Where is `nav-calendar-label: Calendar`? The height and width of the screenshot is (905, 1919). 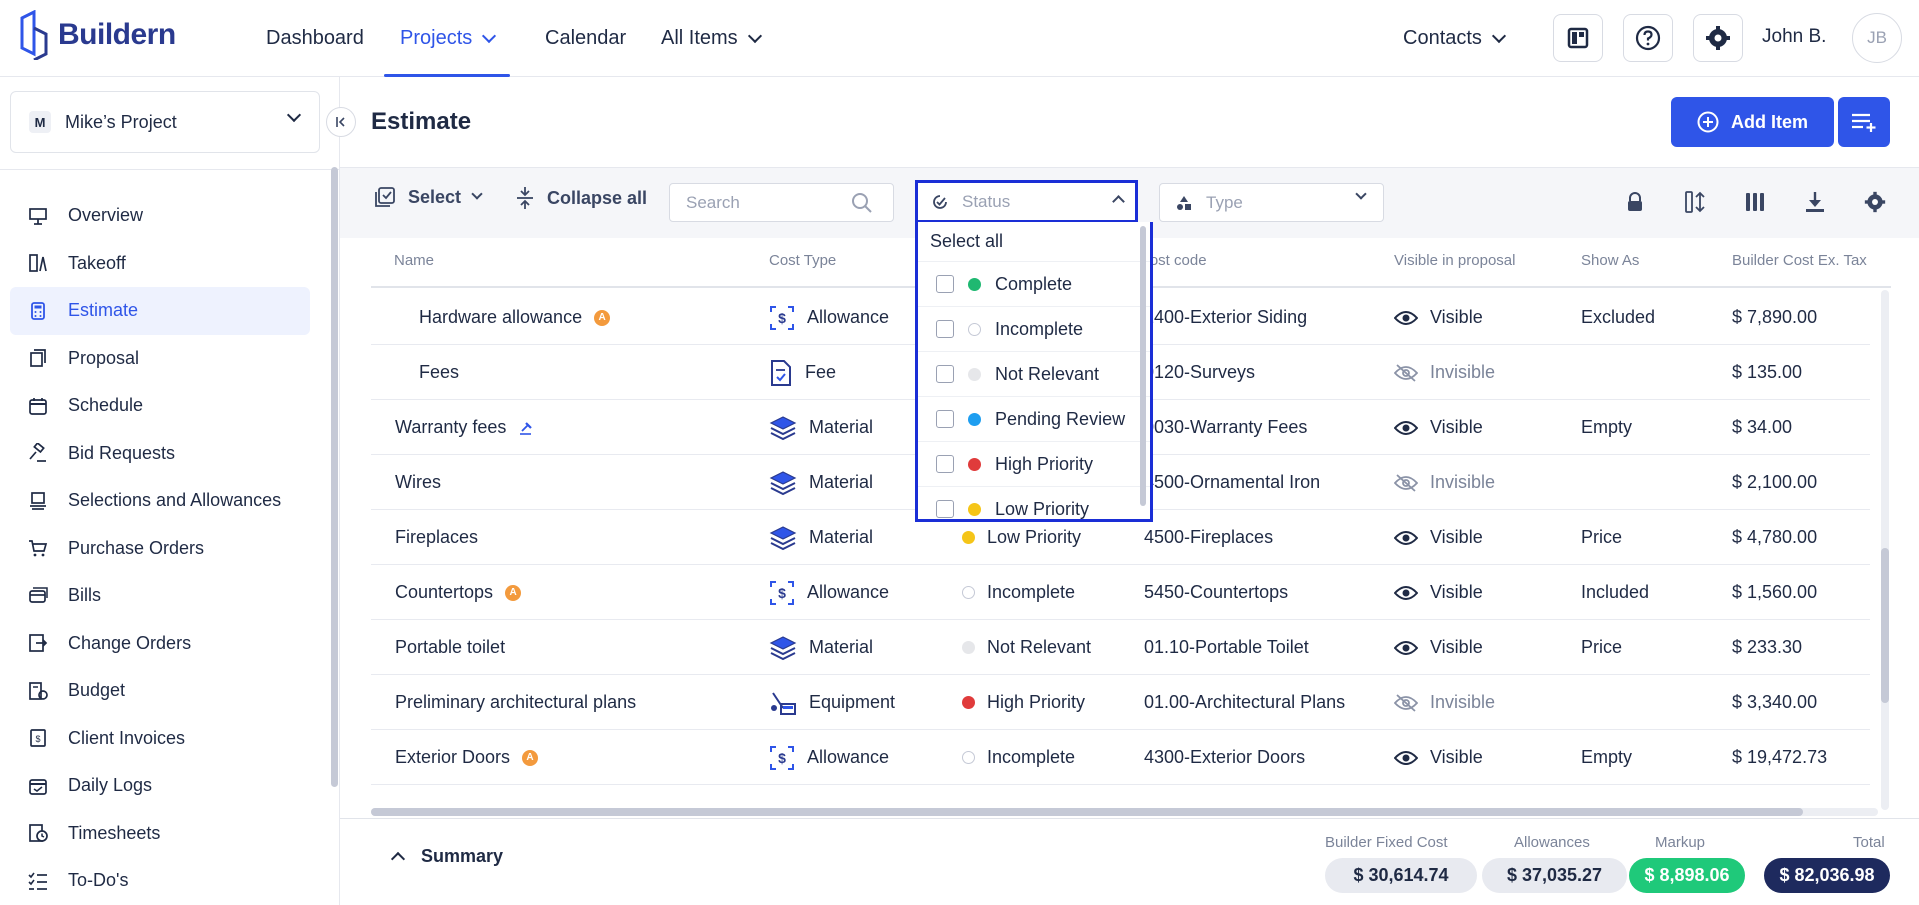
nav-calendar-label: Calendar is located at coordinates (586, 38).